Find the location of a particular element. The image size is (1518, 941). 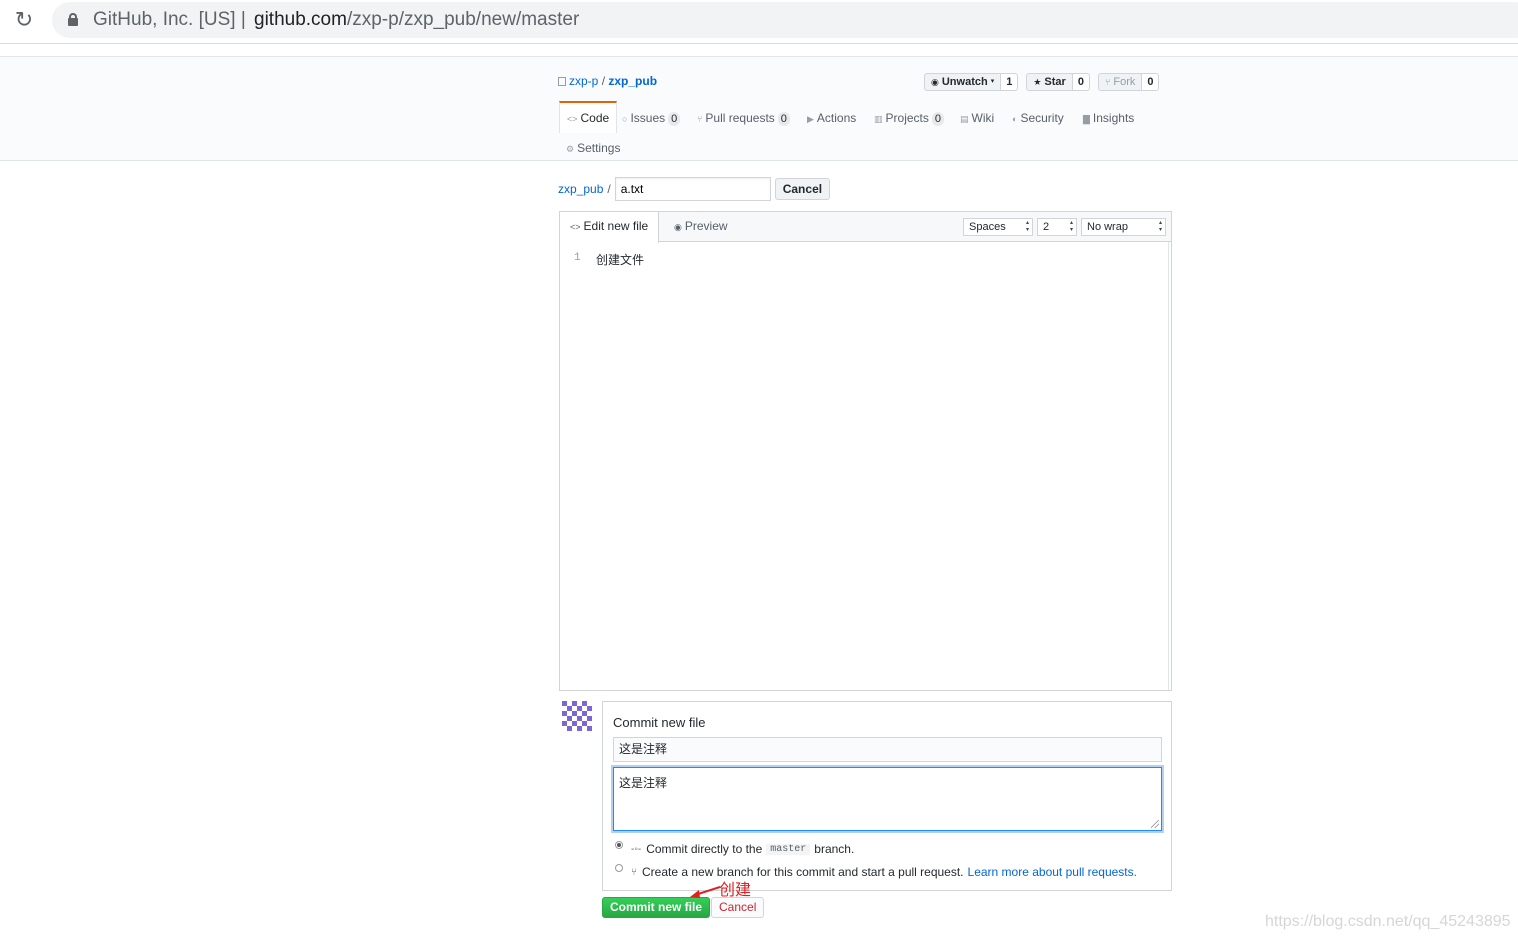

editor-settings: Spaces 2 No wrap is located at coordinates (1064, 227).